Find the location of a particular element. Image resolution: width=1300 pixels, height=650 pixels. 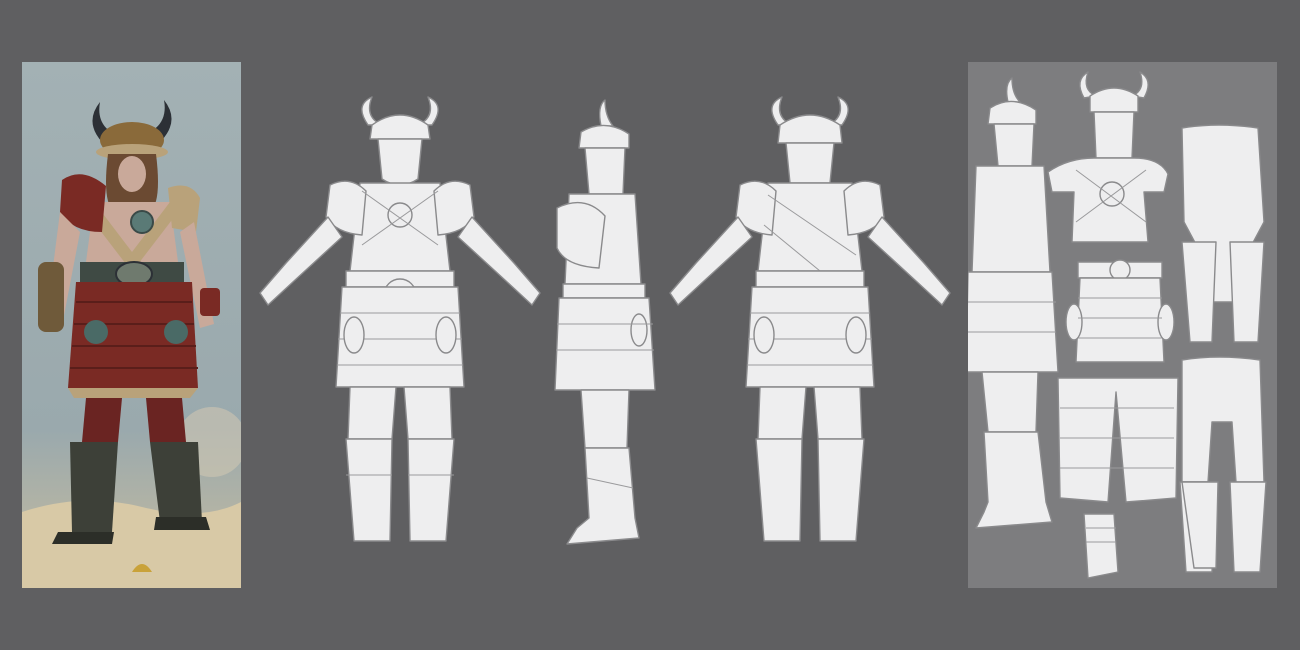

armor-side-part is located at coordinates (1013, 303).